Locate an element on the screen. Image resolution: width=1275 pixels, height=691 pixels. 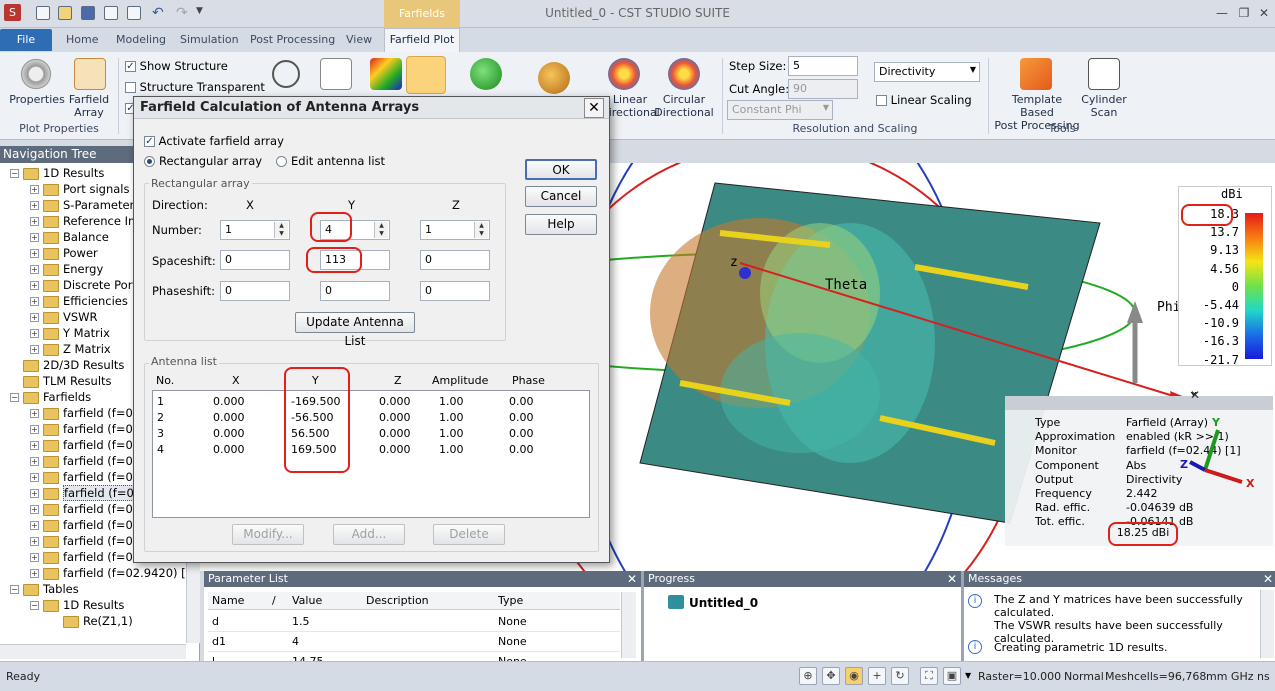
tree-node: + Power is located at coordinates (64, 253).